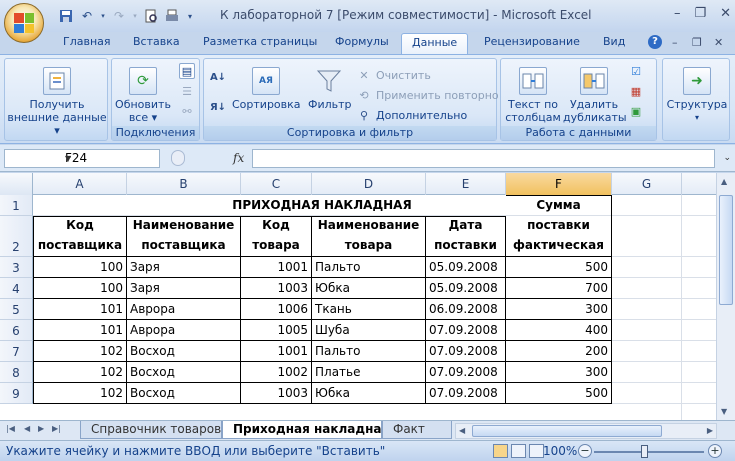 Image resolution: width=735 pixels, height=461 pixels. Describe the element at coordinates (66, 16) in the screenshot. I see `save-icon` at that location.